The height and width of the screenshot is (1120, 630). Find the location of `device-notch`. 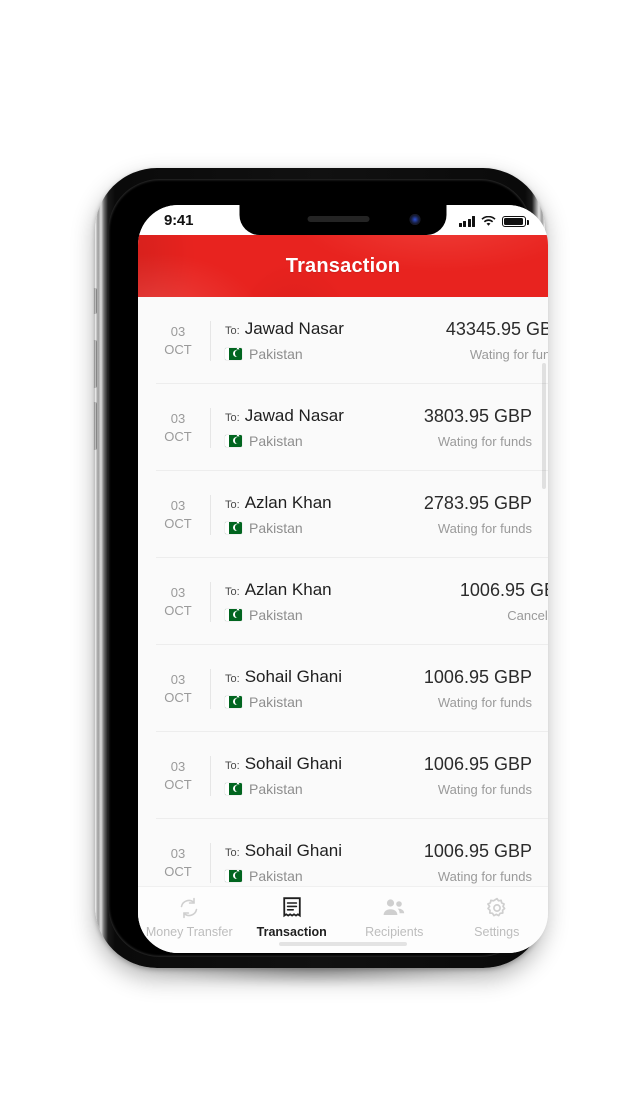

device-notch is located at coordinates (343, 220).